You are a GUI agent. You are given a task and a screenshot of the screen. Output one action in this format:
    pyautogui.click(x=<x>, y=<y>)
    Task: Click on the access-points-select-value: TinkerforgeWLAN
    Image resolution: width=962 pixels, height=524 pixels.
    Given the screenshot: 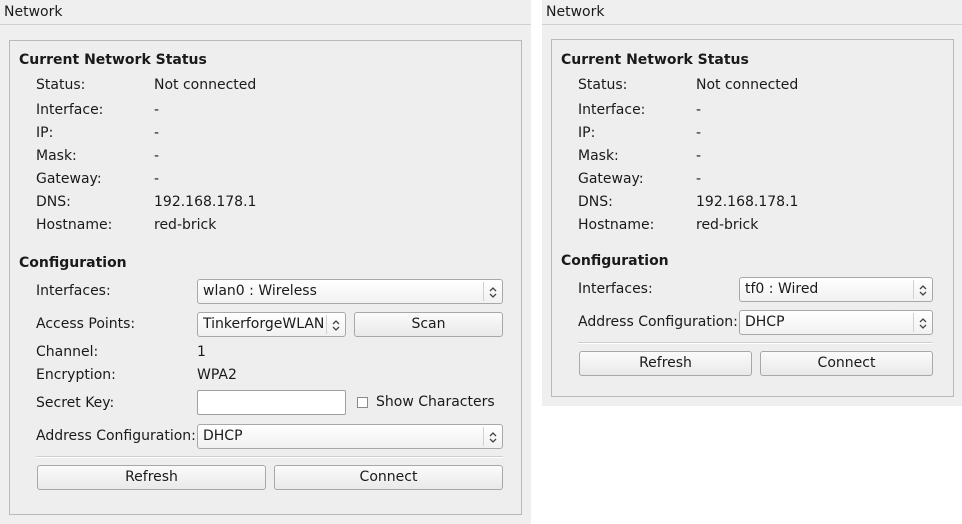 What is the action you would take?
    pyautogui.click(x=264, y=324)
    